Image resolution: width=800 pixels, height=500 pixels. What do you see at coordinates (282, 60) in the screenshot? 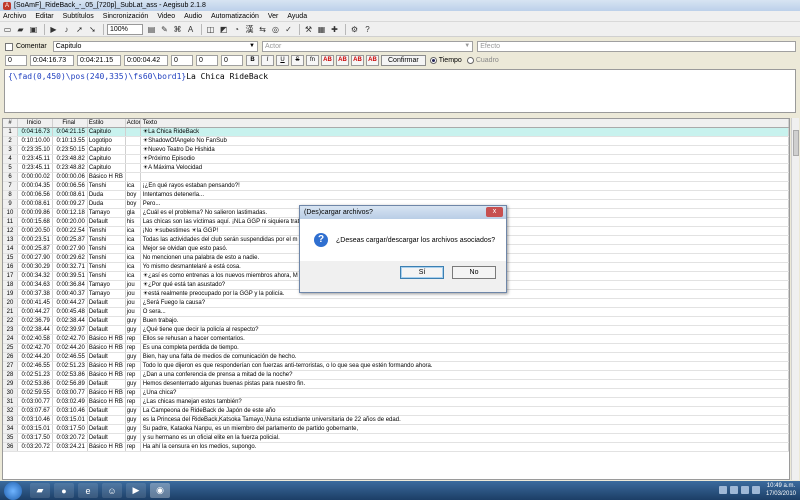
I see `underline-button: U` at bounding box center [282, 60].